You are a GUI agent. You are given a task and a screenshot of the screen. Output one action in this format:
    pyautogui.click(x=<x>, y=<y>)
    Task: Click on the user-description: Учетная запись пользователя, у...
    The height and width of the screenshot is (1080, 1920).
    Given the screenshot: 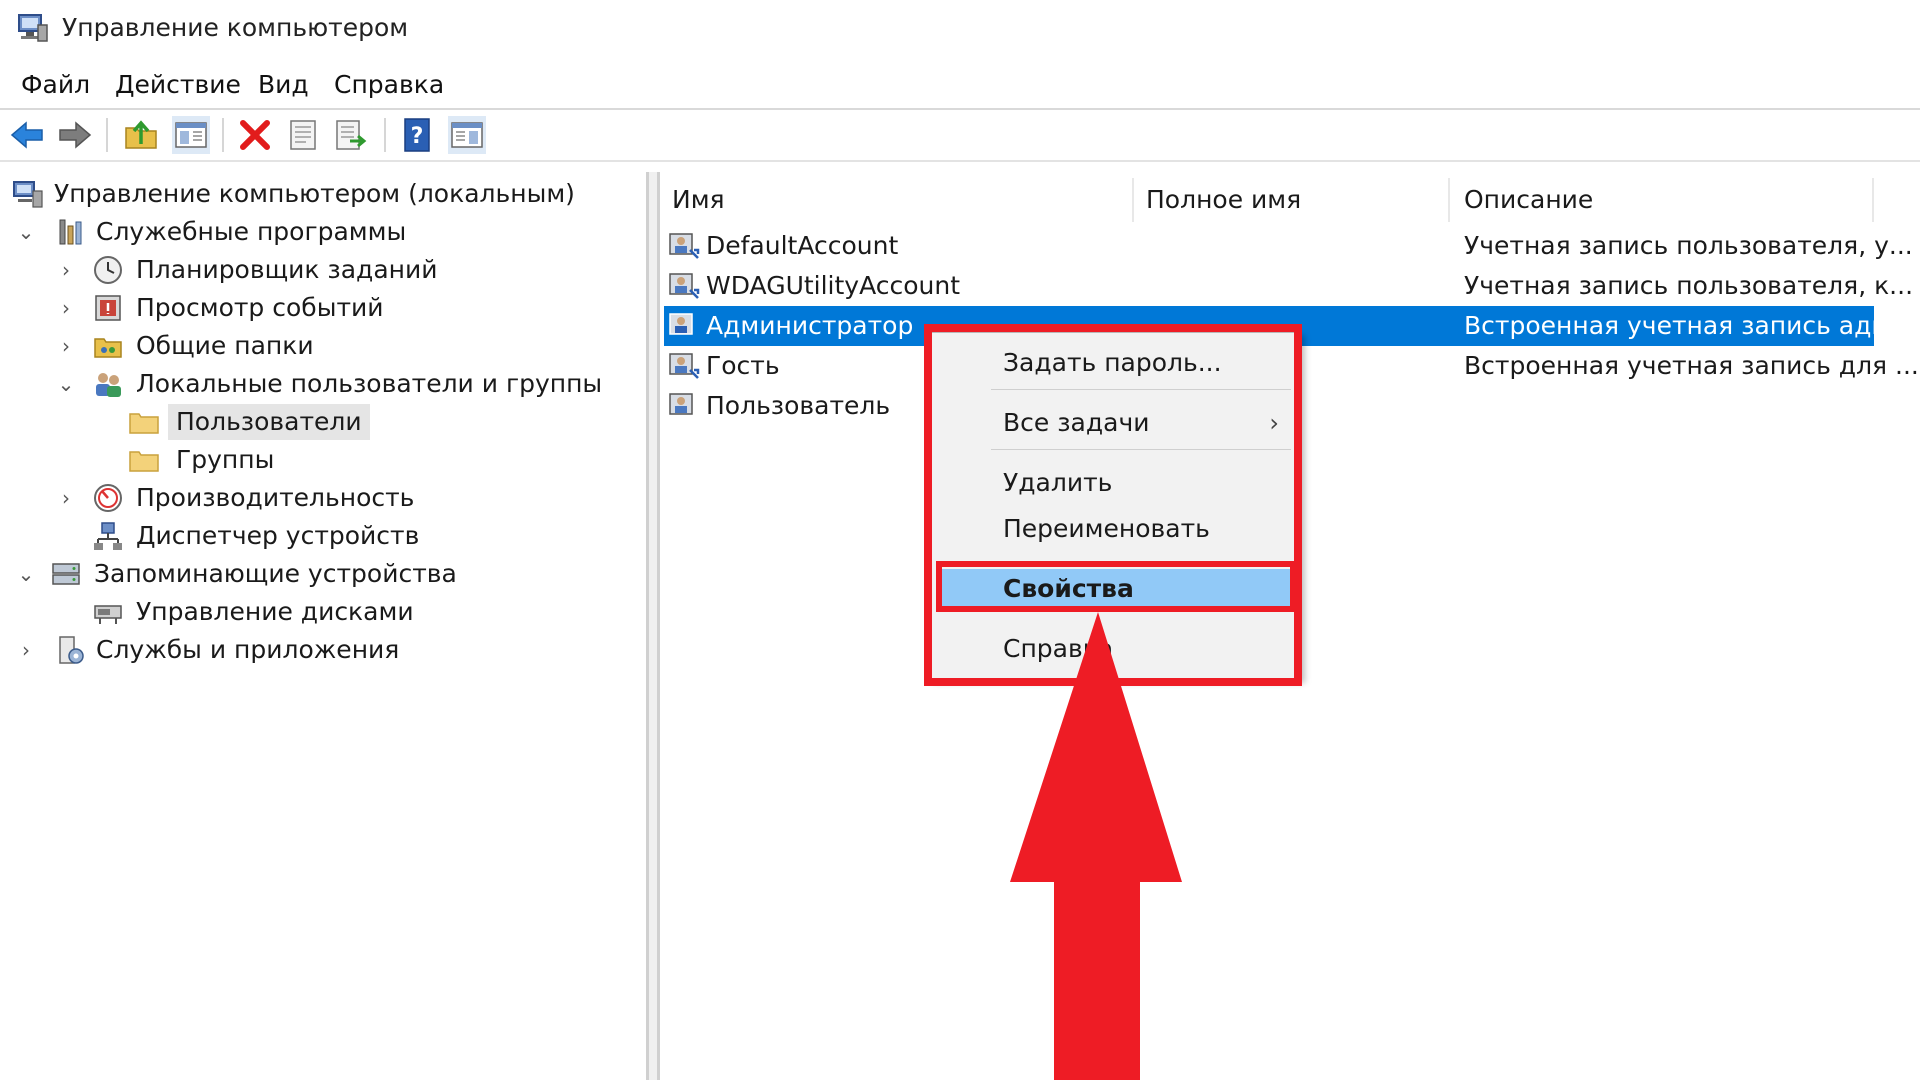 What is the action you would take?
    pyautogui.click(x=1688, y=245)
    